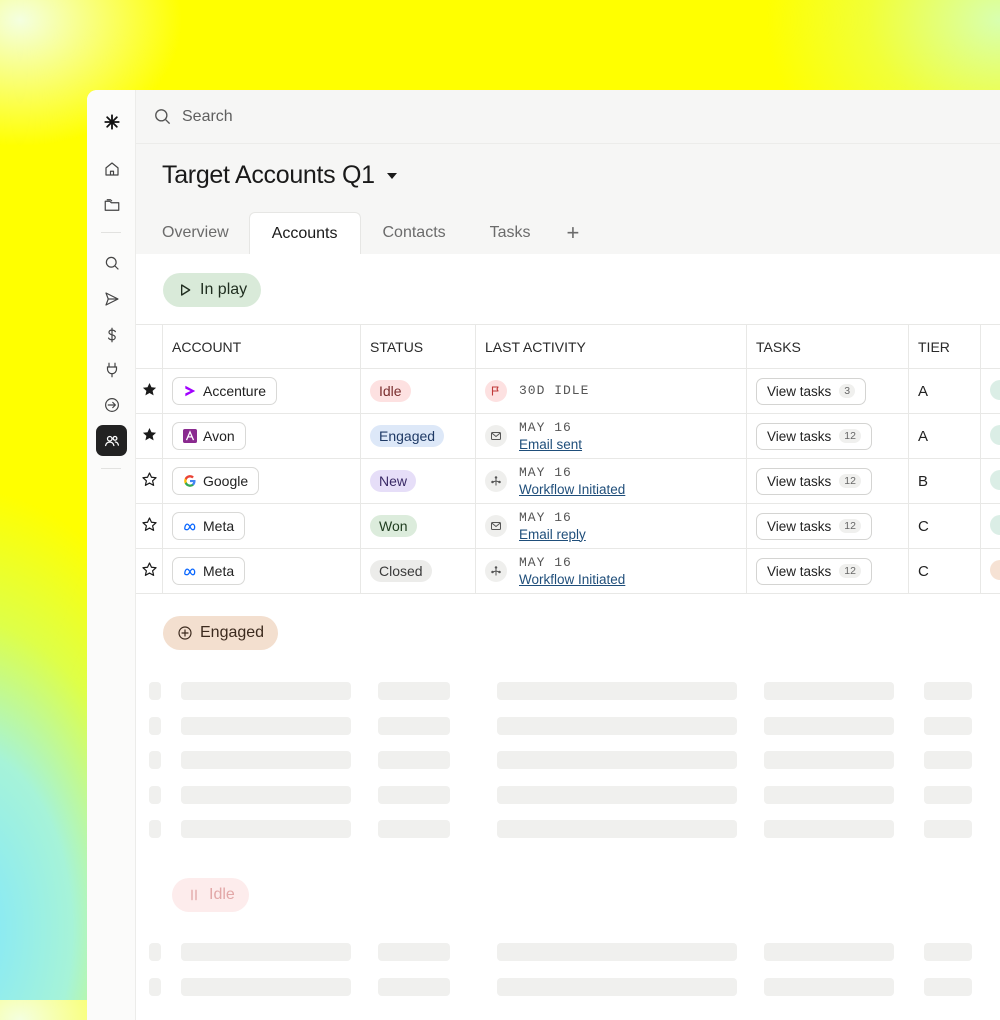 The height and width of the screenshot is (1020, 1000). Describe the element at coordinates (554, 391) in the screenshot. I see `activity-date: 30D IDLE` at that location.